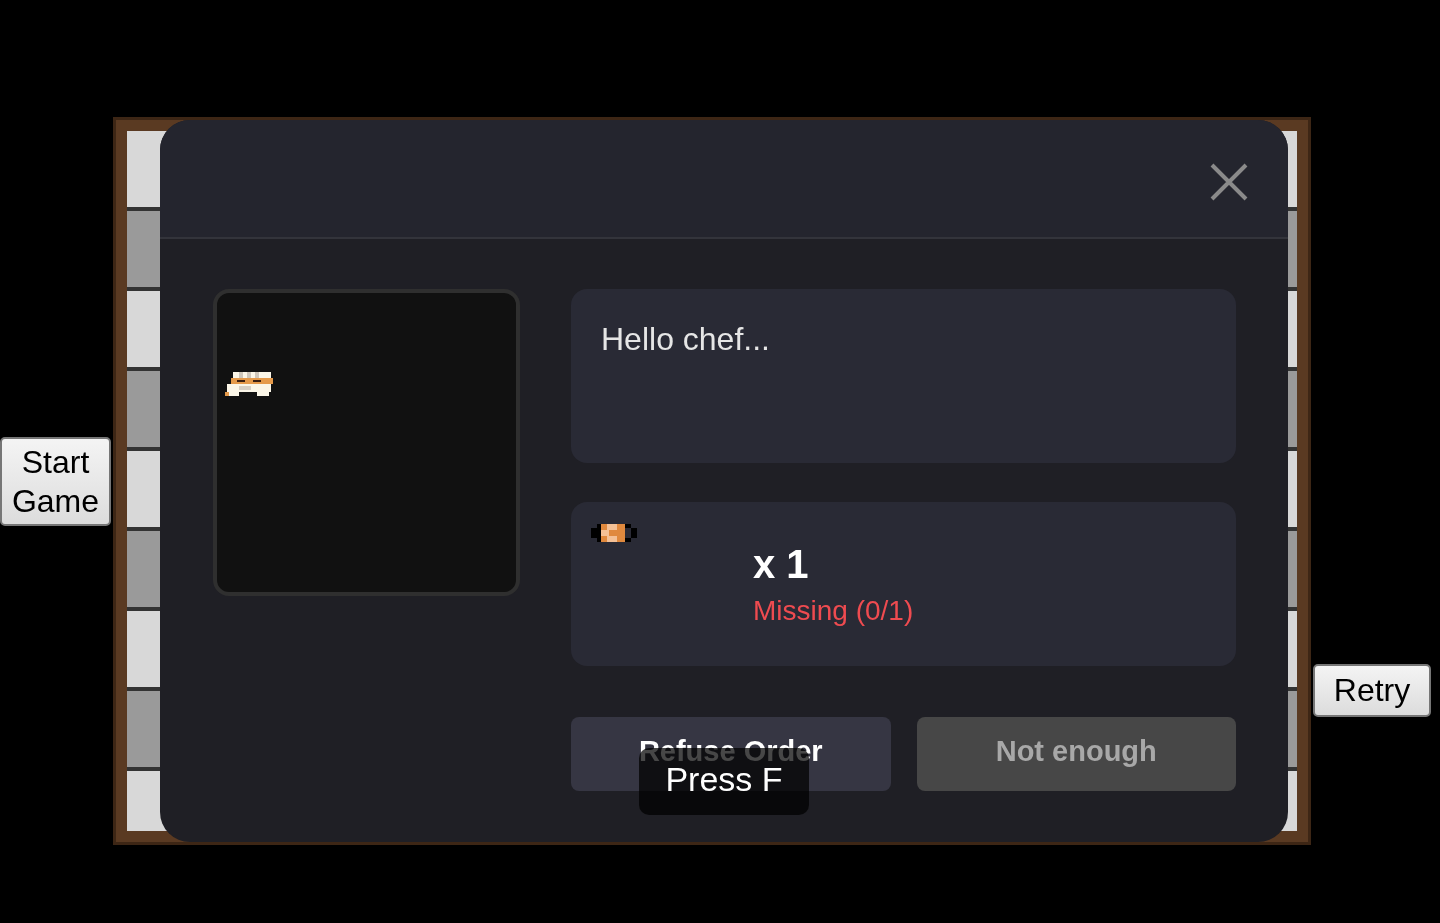 The height and width of the screenshot is (923, 1440). Describe the element at coordinates (781, 564) in the screenshot. I see `quantity-text: x 1` at that location.